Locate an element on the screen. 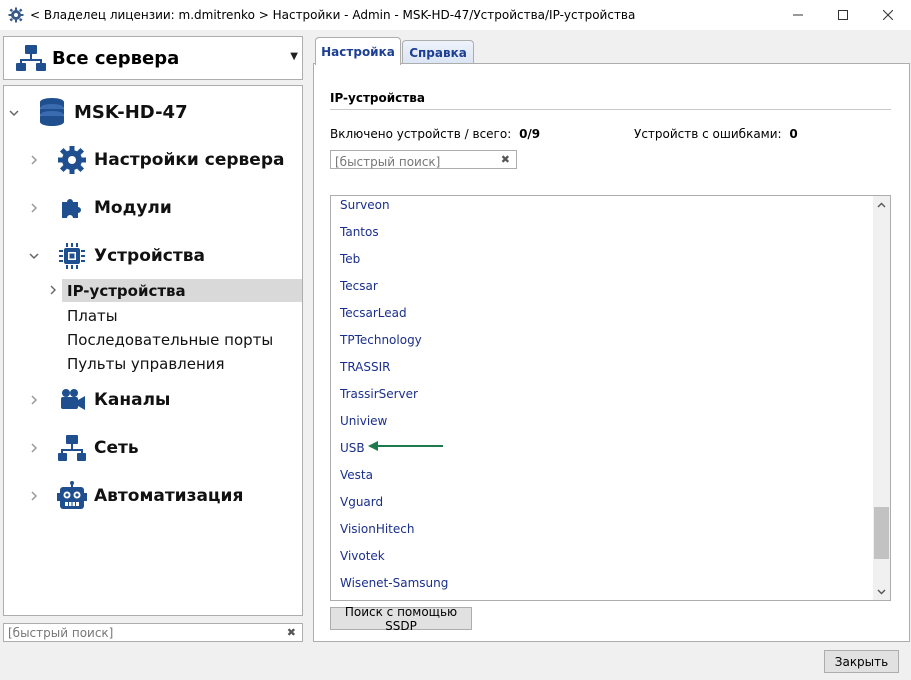 The image size is (911, 680). tree-search-input is located at coordinates (143, 632).